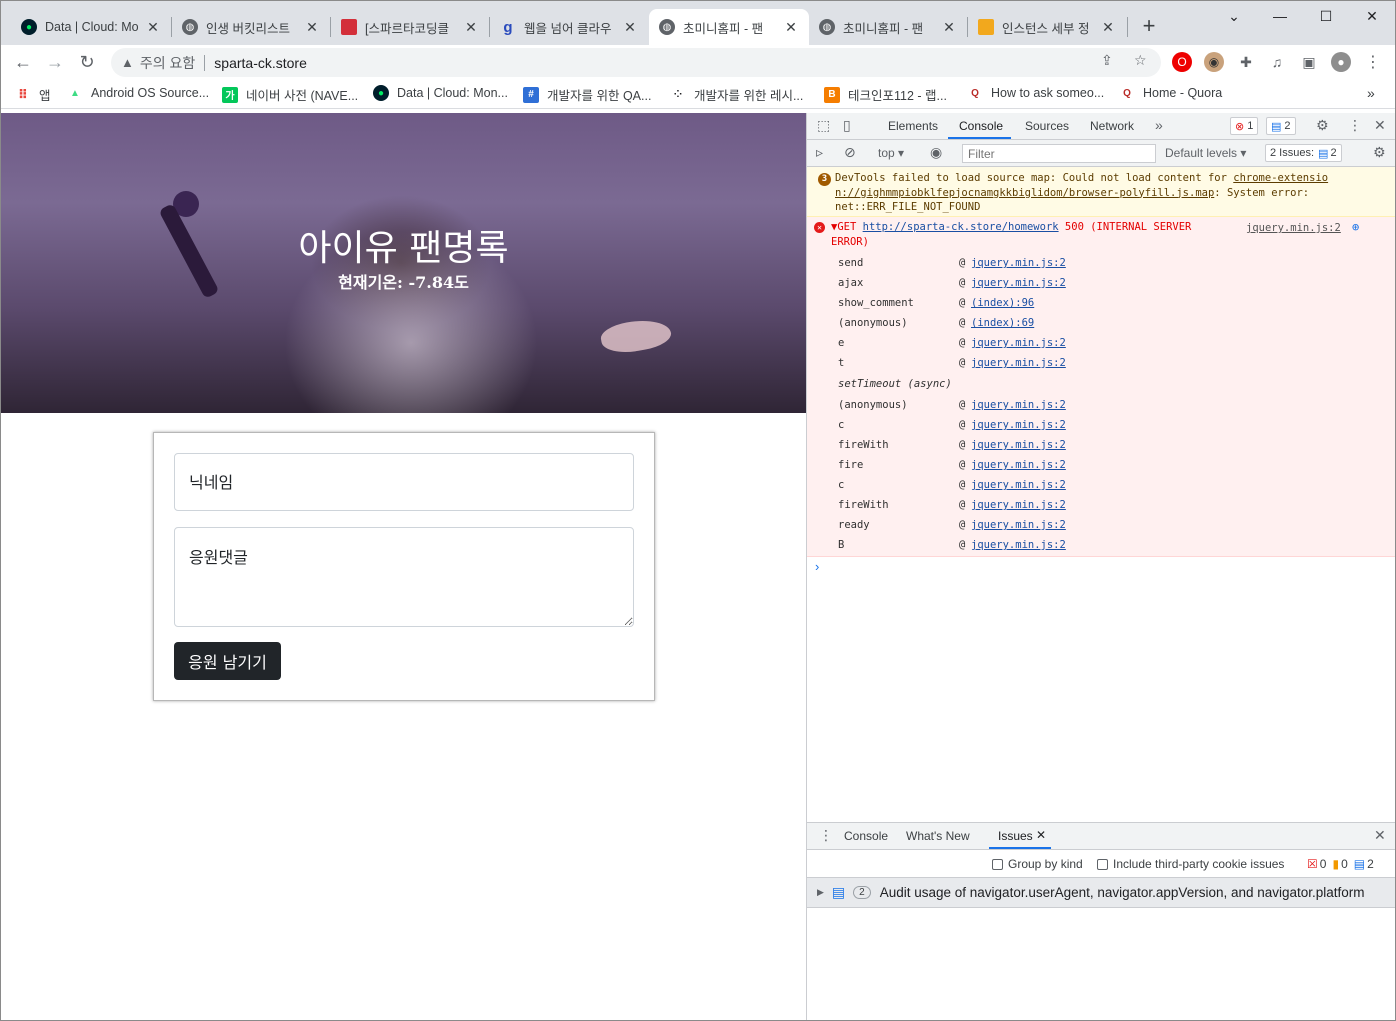  I want to click on sidebar-toggle-icon: ▹, so click(819, 152).